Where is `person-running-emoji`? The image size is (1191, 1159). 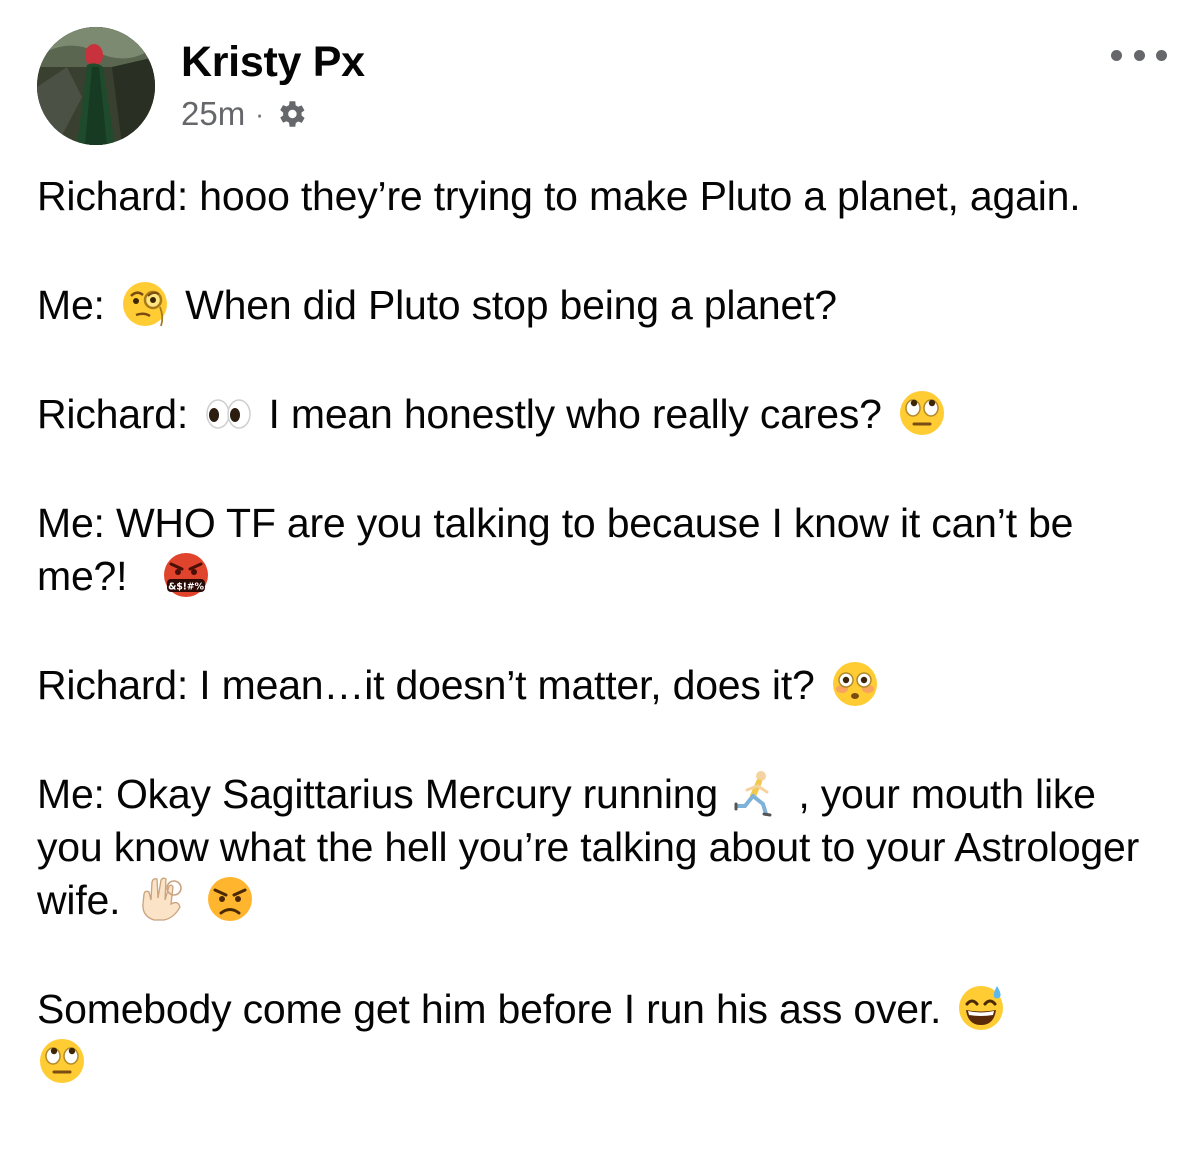
person-running-emoji is located at coordinates (758, 793).